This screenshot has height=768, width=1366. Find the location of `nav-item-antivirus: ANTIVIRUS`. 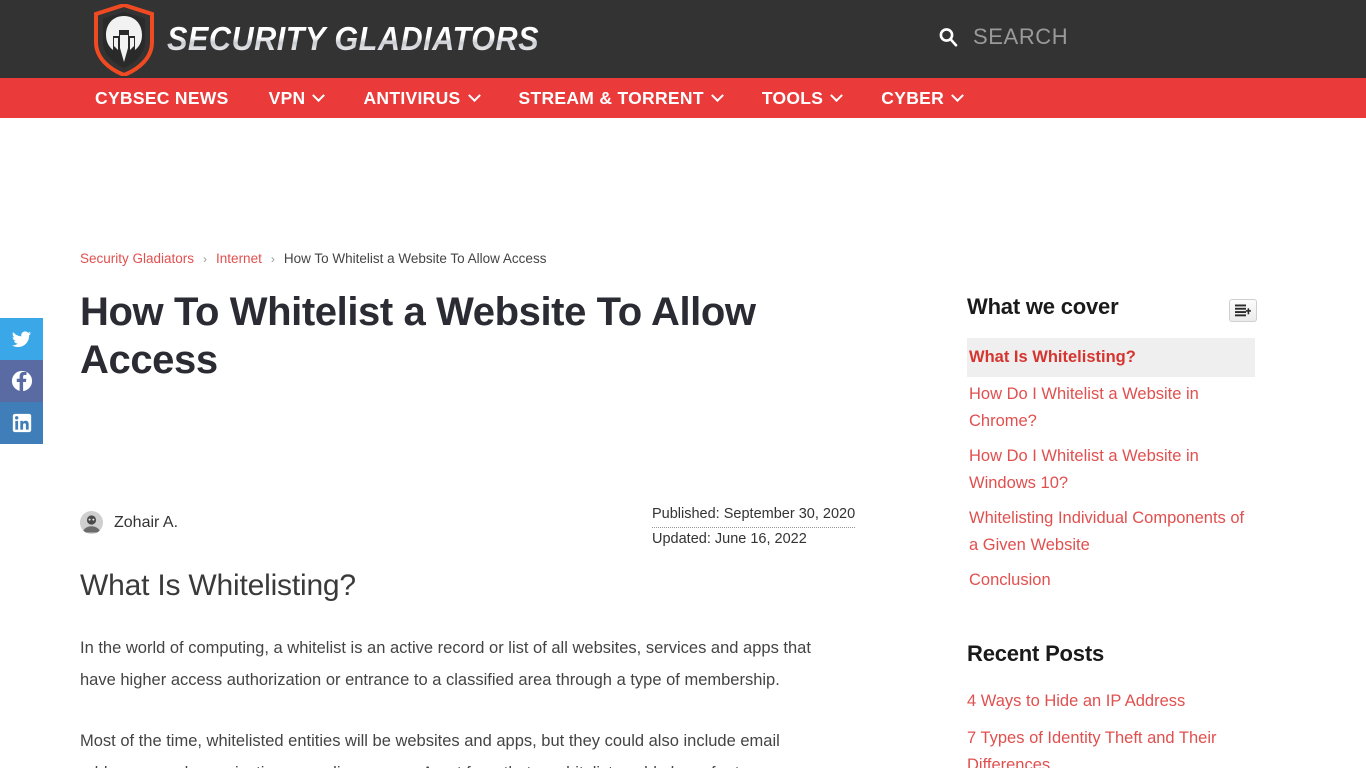

nav-item-antivirus: ANTIVIRUS is located at coordinates (422, 98).